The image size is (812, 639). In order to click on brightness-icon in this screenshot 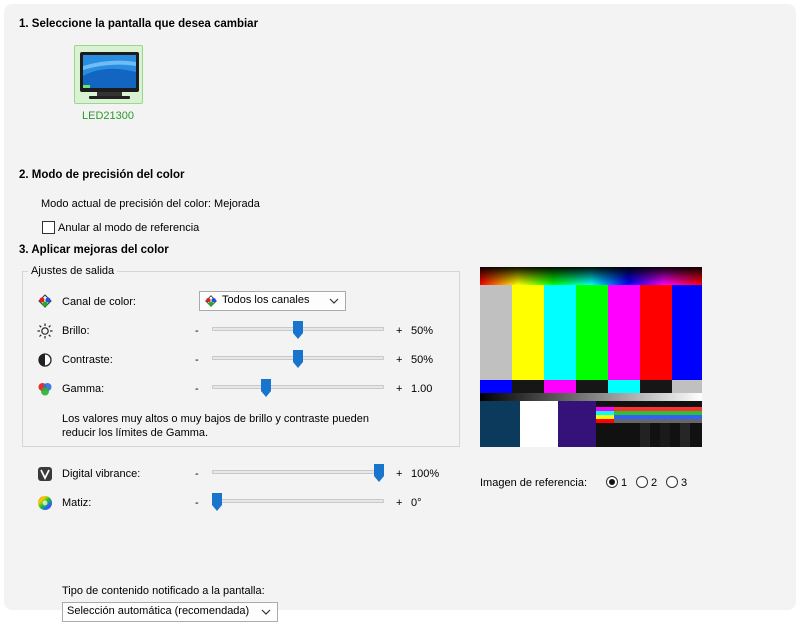, I will do `click(45, 331)`.